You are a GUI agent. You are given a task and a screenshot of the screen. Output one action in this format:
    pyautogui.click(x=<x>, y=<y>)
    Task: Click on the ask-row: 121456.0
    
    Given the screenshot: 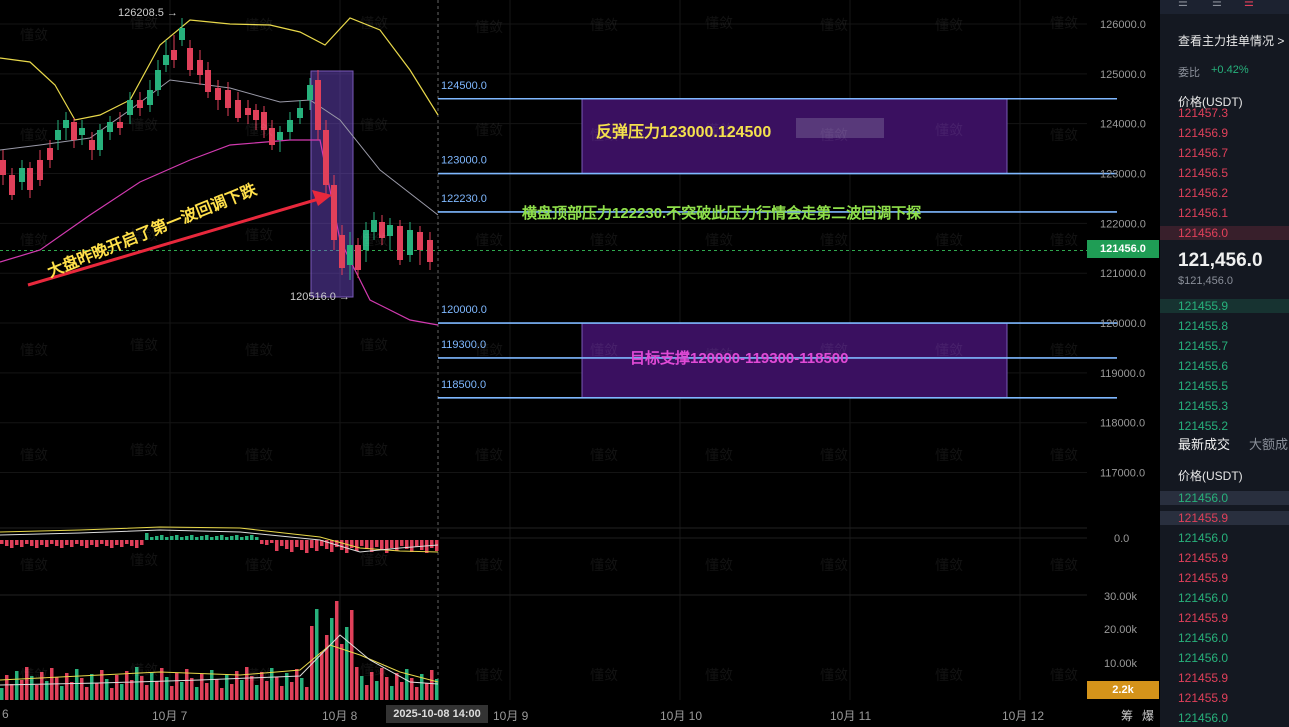 What is the action you would take?
    pyautogui.click(x=1224, y=233)
    